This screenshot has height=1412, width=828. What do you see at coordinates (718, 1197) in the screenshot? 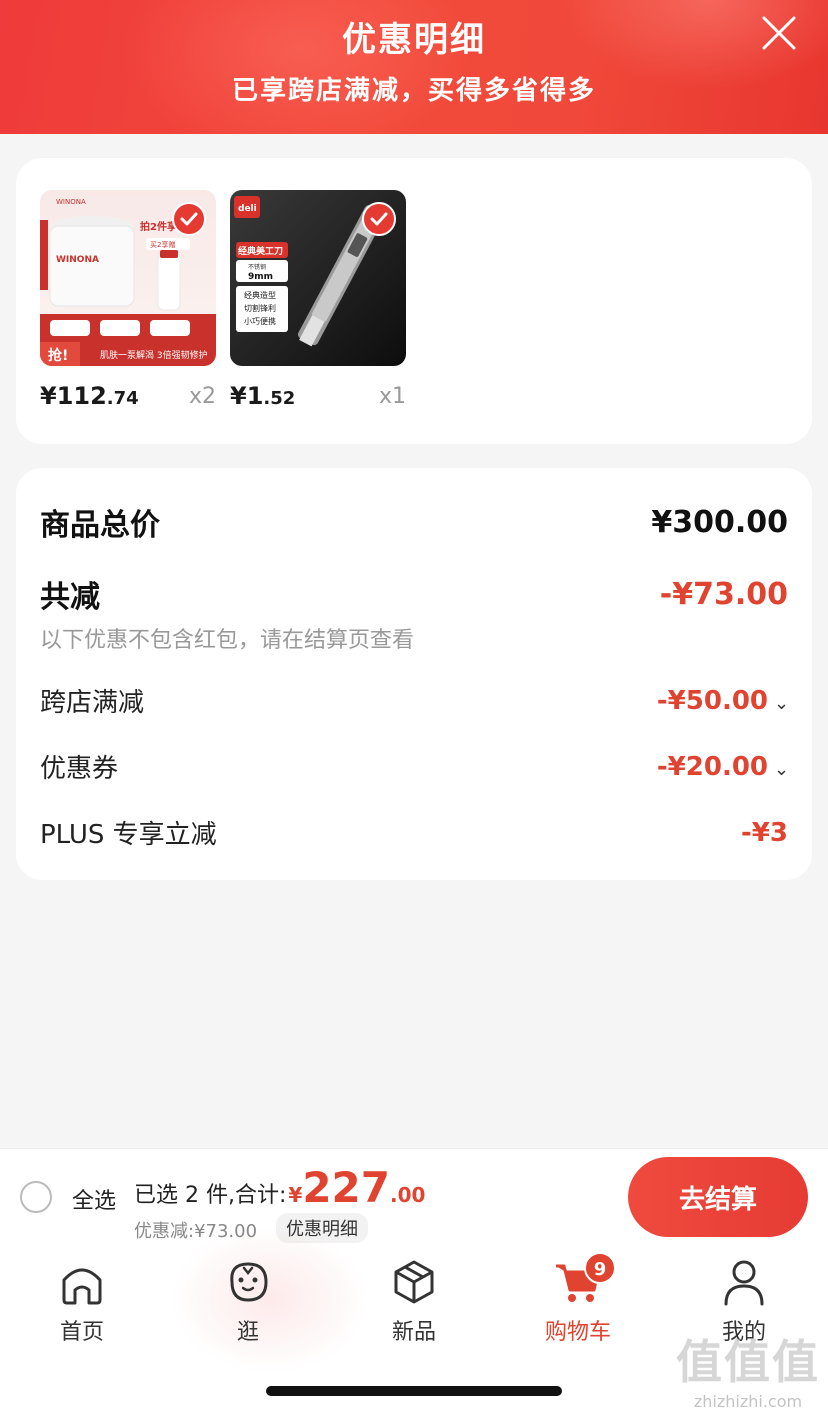
I see `checkout-button: 去结算` at bounding box center [718, 1197].